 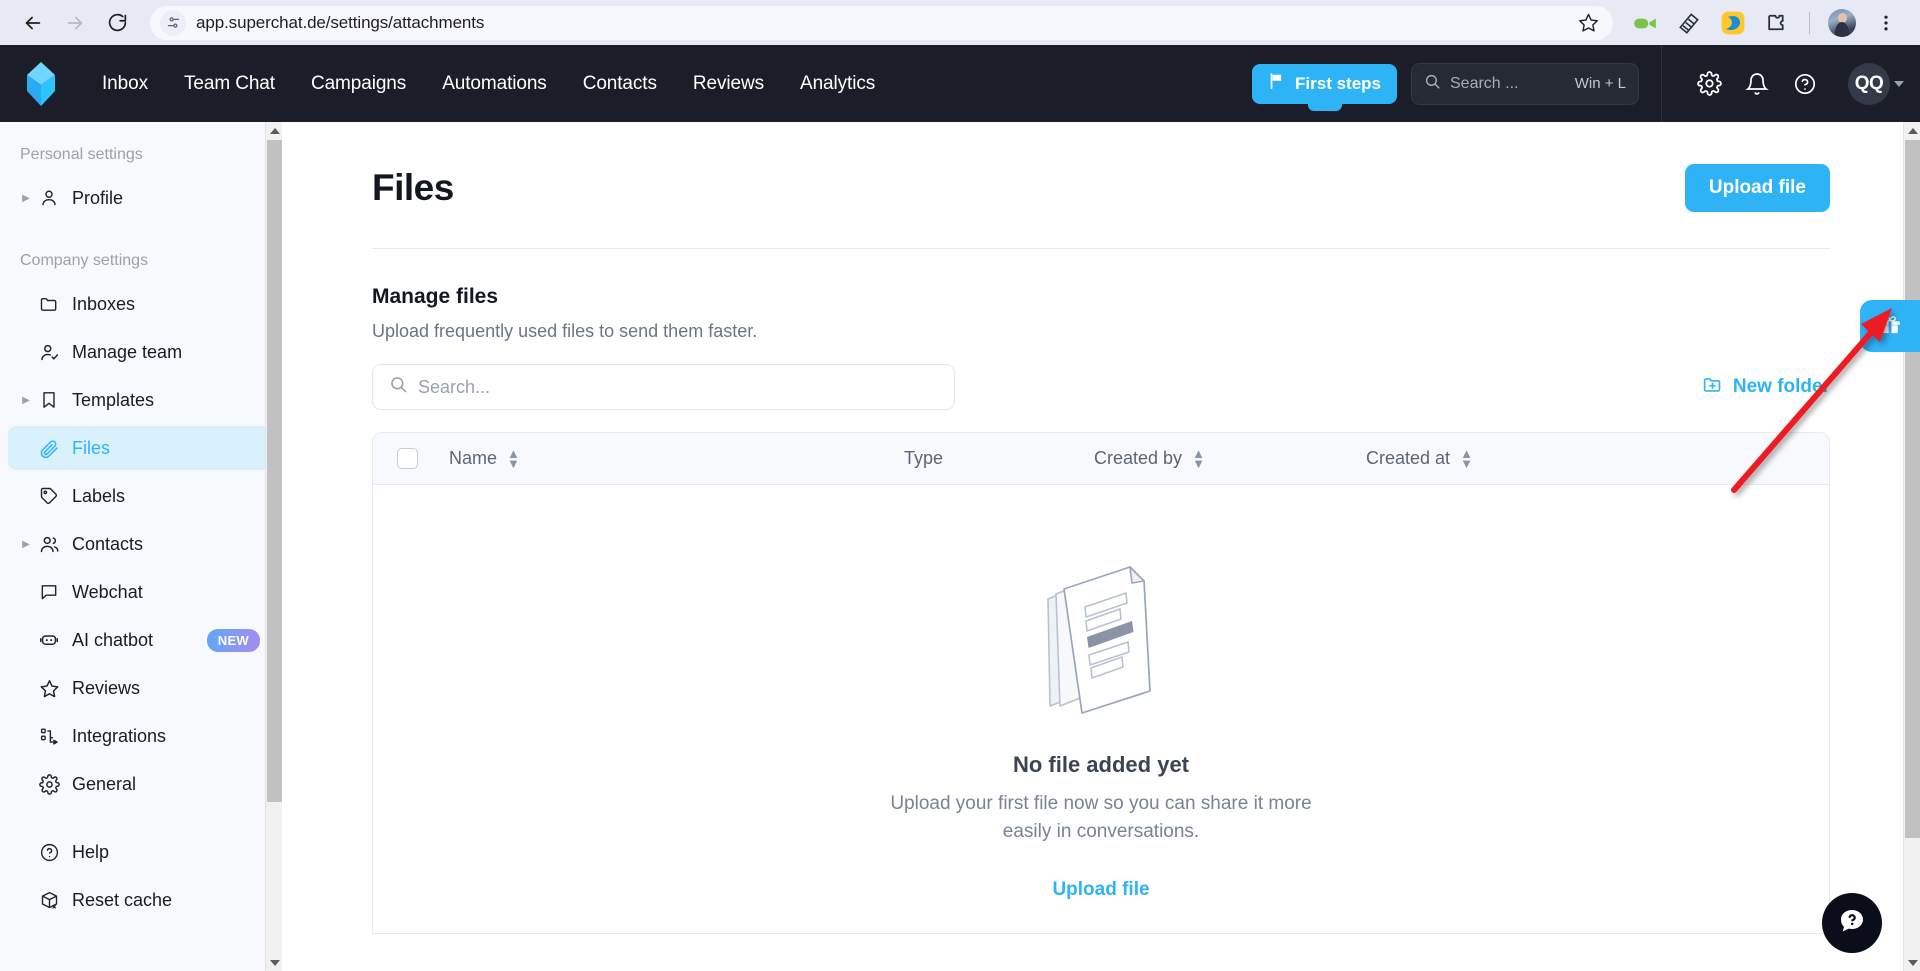 What do you see at coordinates (119, 735) in the screenshot?
I see `sidebar-item-label: Integrations` at bounding box center [119, 735].